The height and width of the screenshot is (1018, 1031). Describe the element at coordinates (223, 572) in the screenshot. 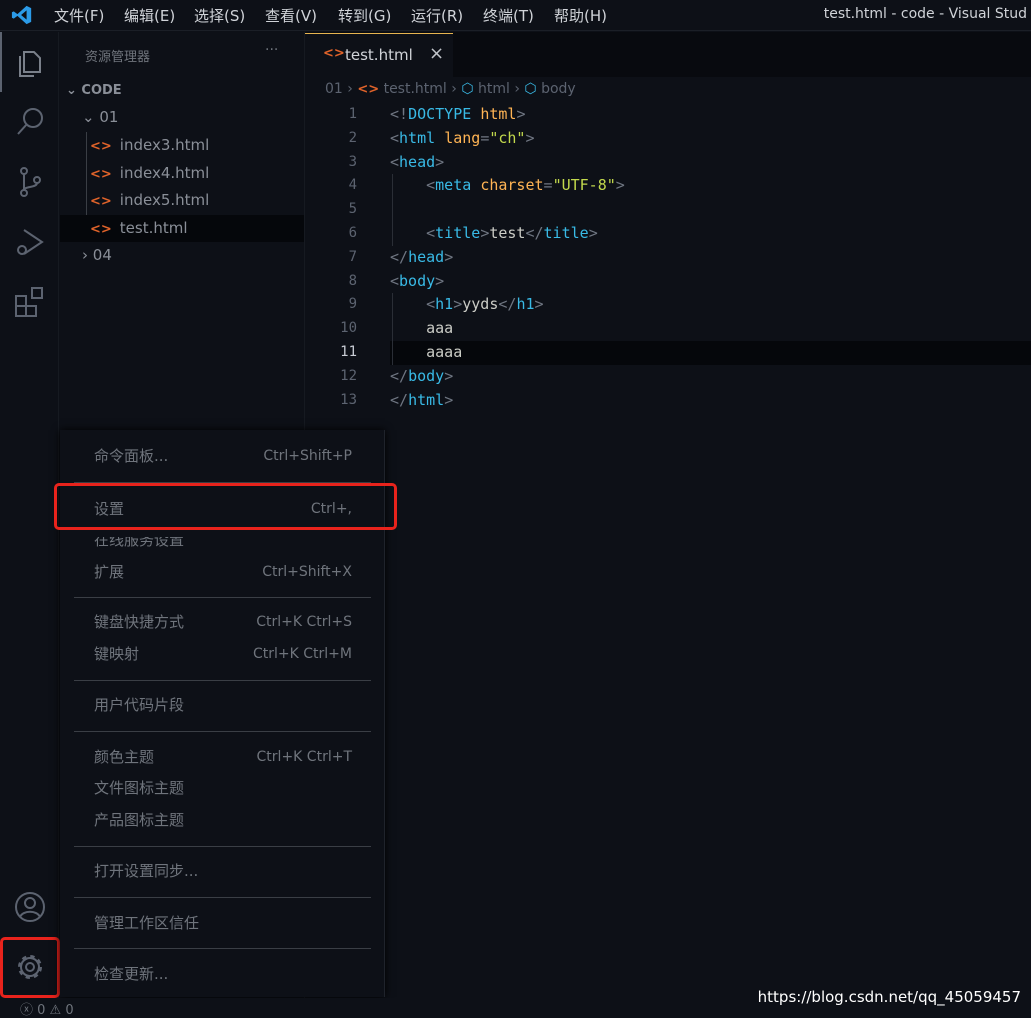

I see `context-menu-item: 扩展 Ctrl+Shift+X` at that location.